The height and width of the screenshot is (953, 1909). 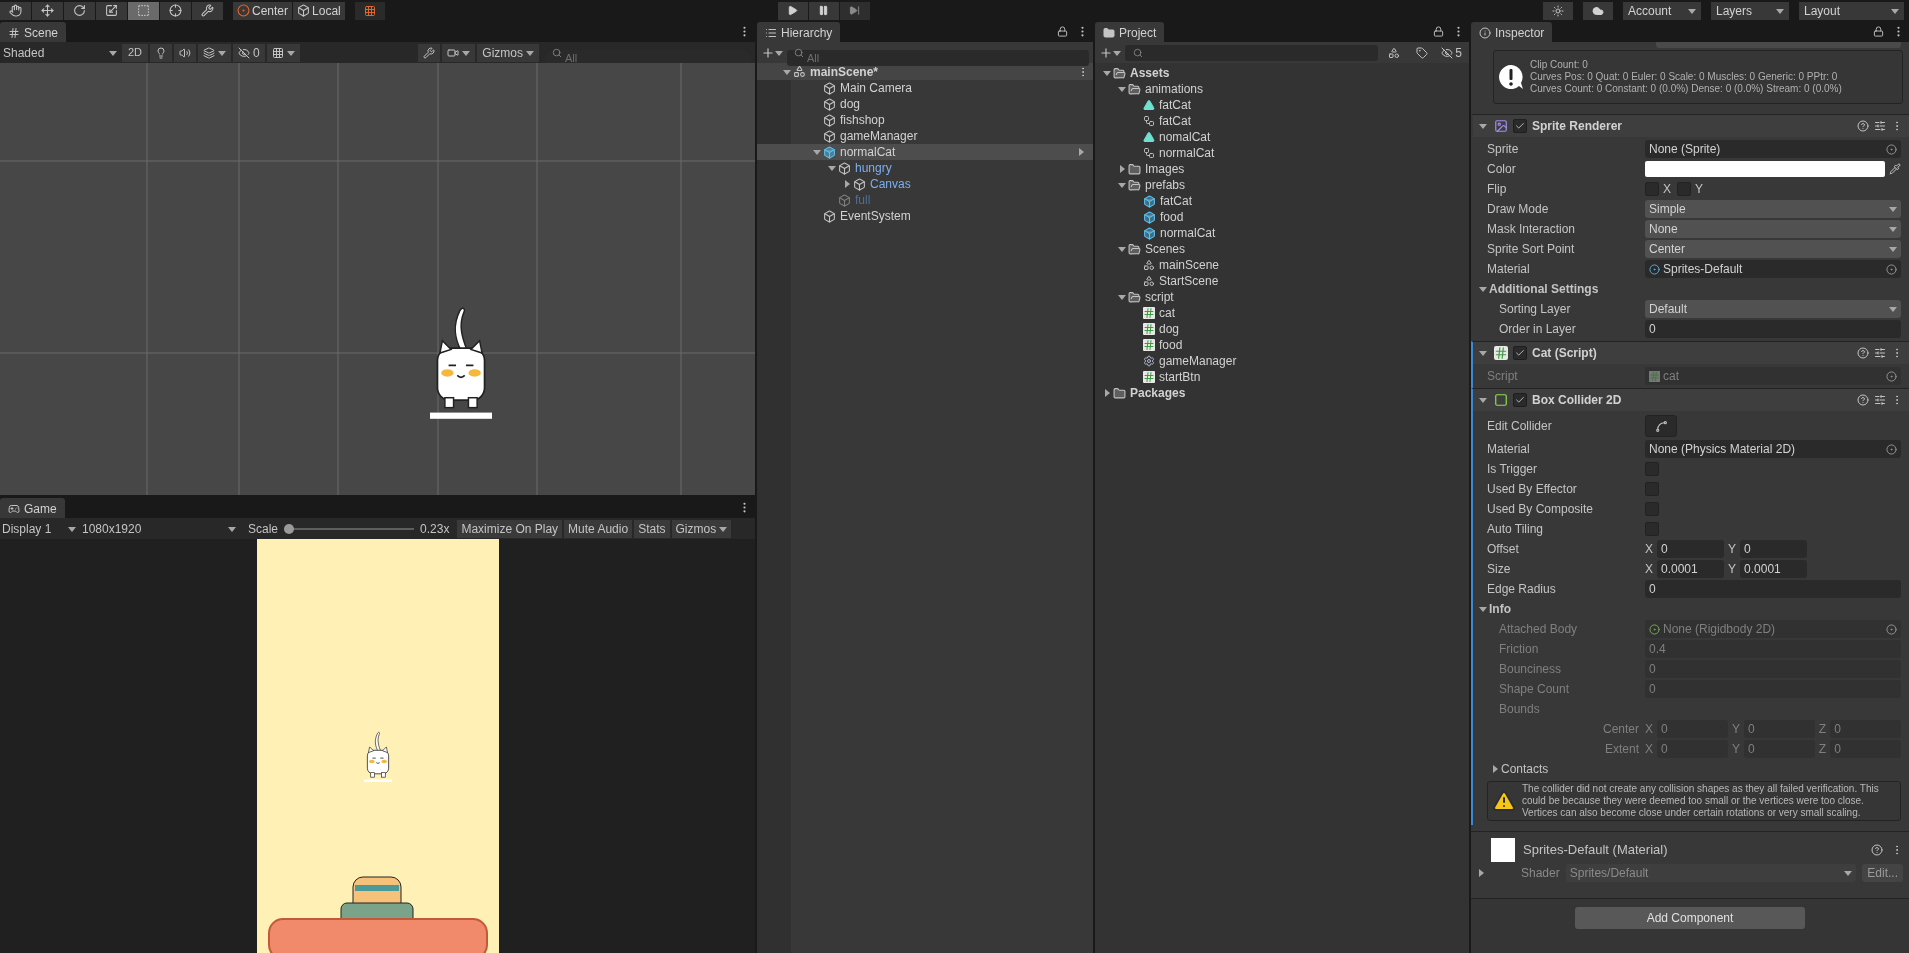 What do you see at coordinates (1661, 426) in the screenshot?
I see `edit-collider-button` at bounding box center [1661, 426].